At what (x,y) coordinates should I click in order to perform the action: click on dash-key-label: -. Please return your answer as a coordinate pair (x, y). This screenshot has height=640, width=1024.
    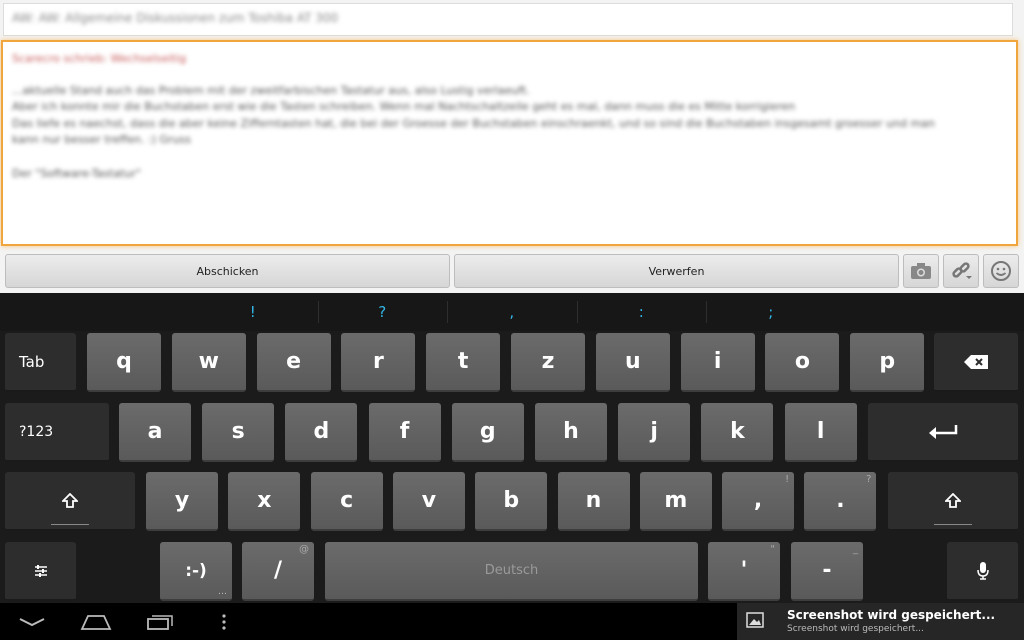
    Looking at the image, I should click on (827, 570).